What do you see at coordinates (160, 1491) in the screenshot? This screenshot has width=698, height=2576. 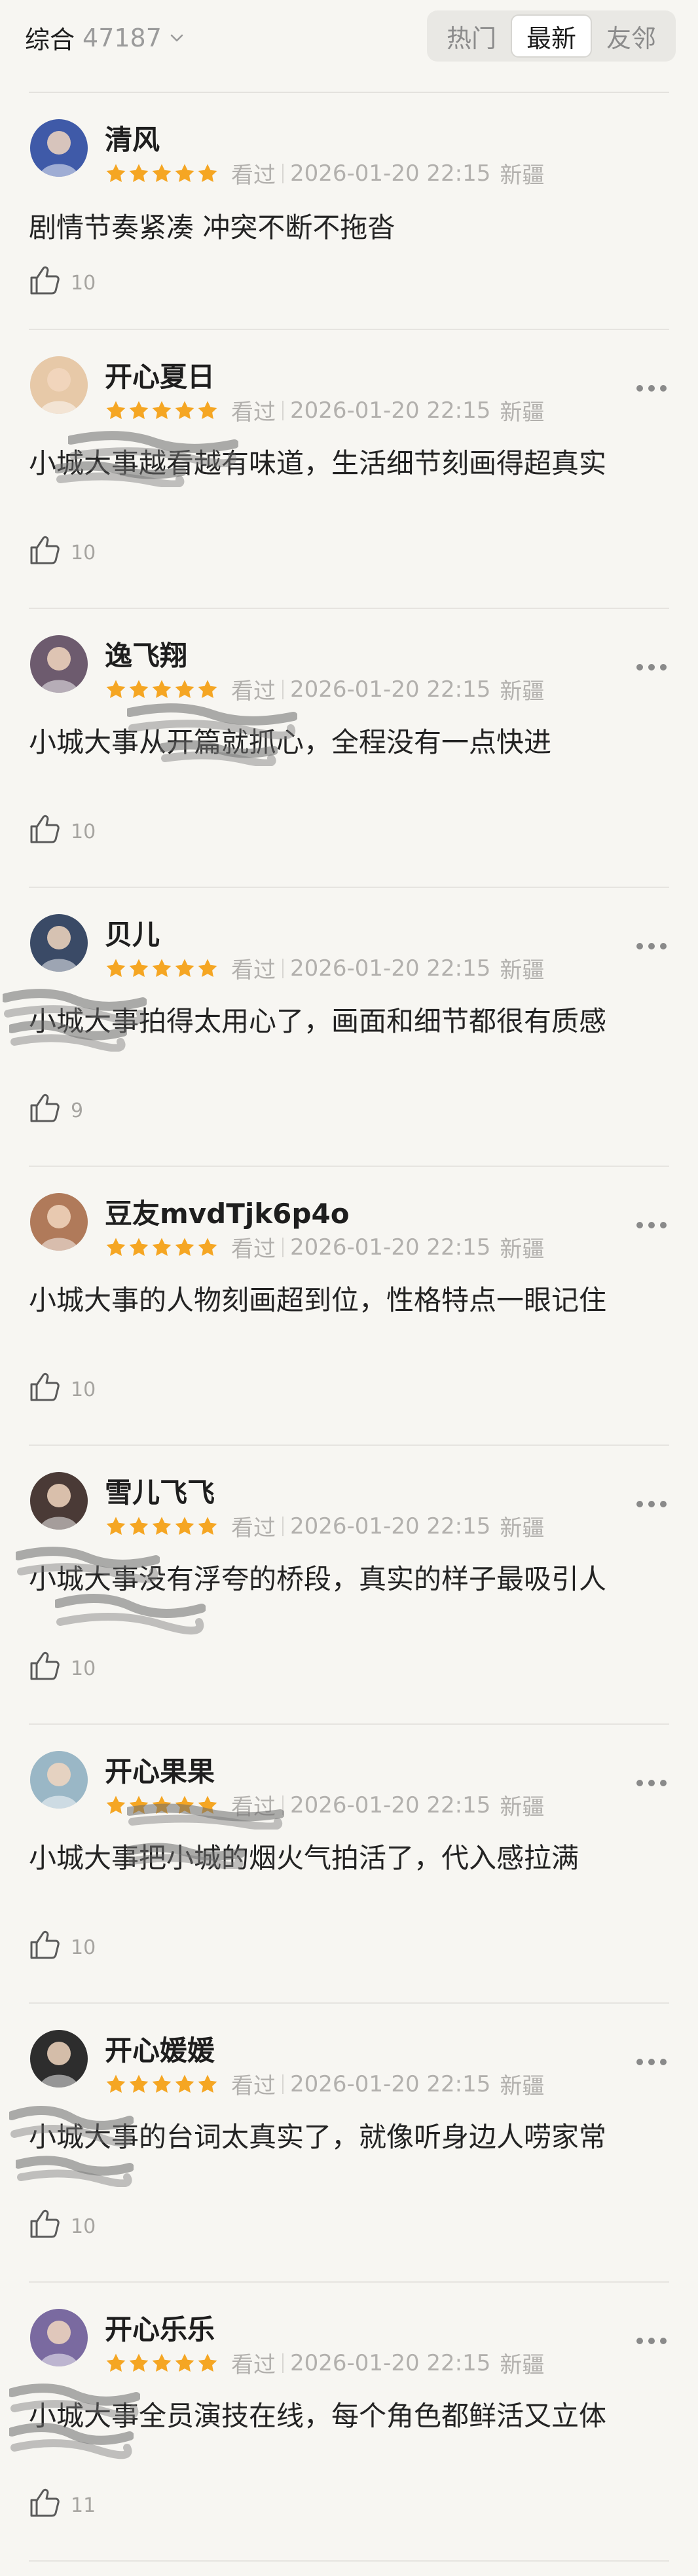 I see `user-name: 雪儿飞飞` at bounding box center [160, 1491].